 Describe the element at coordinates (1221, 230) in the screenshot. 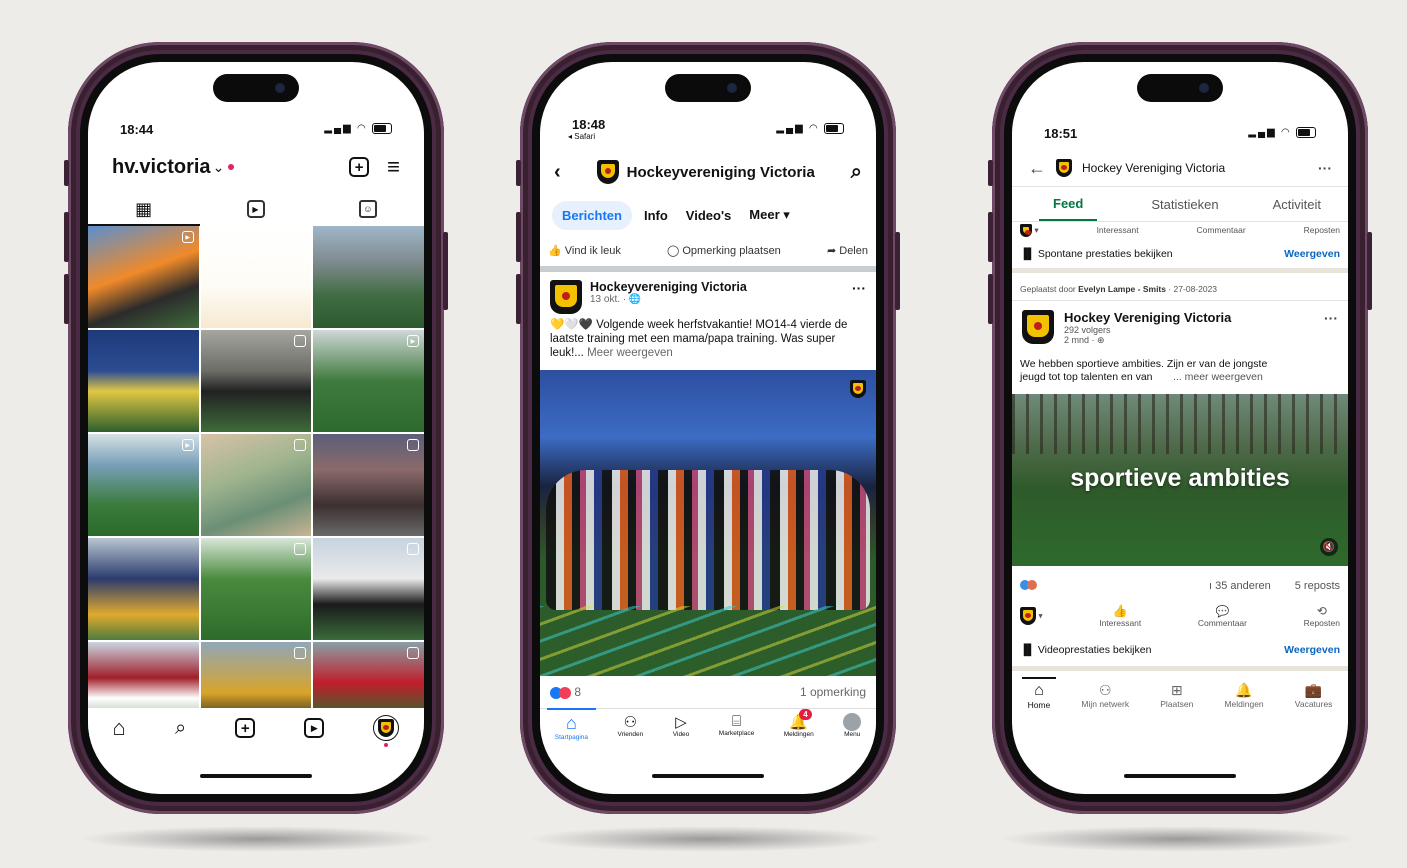

I see `comment-button: Commentaar` at that location.